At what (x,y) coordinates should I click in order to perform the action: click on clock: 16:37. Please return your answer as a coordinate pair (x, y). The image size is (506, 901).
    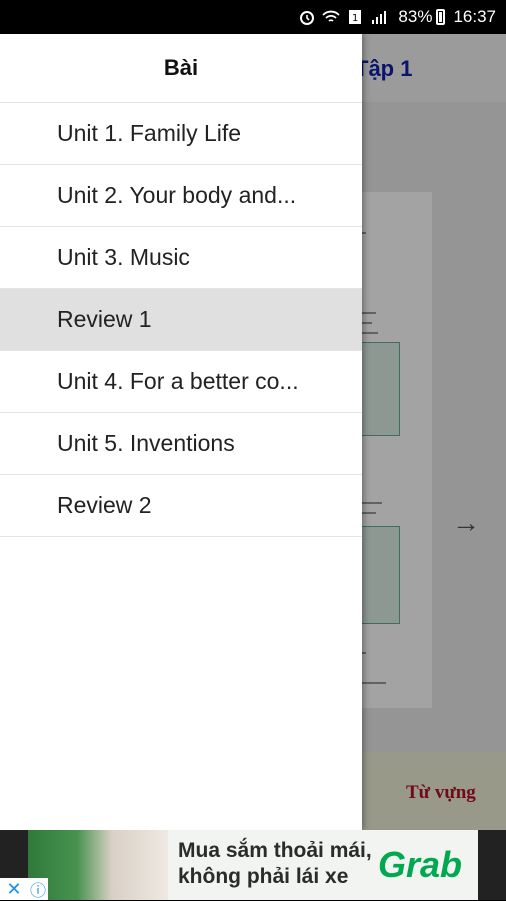
    Looking at the image, I should click on (474, 16).